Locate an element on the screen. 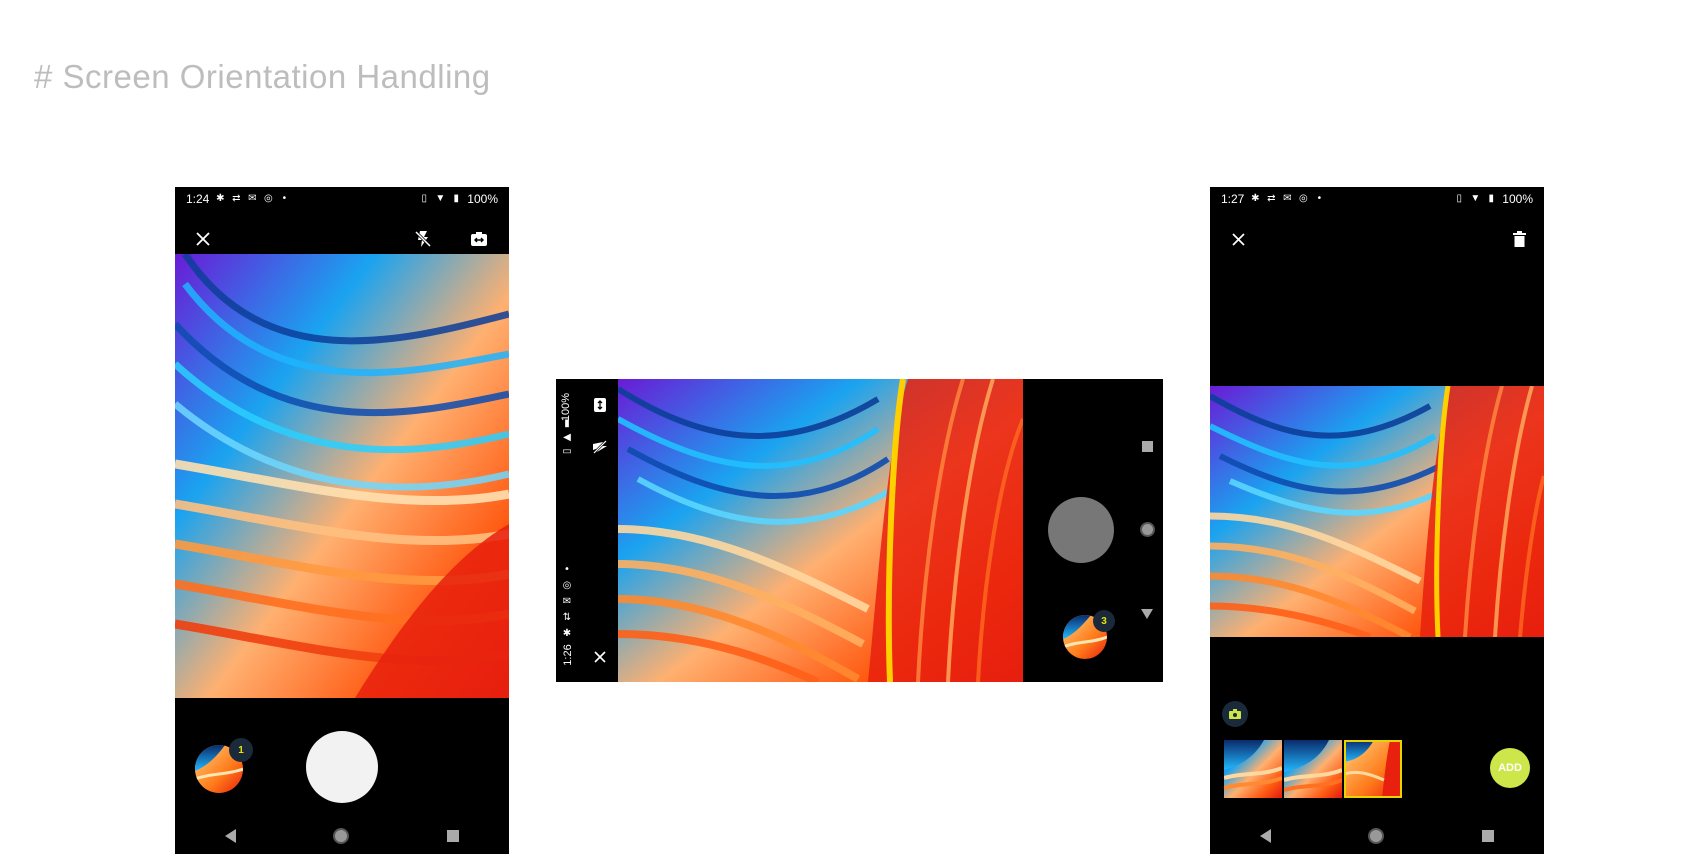 The height and width of the screenshot is (864, 1681). phone-landscape-camera: 1:26 100% ▮ ◀ ▭ • ◎ ✉ ⇅ ✱ 3 is located at coordinates (859, 530).